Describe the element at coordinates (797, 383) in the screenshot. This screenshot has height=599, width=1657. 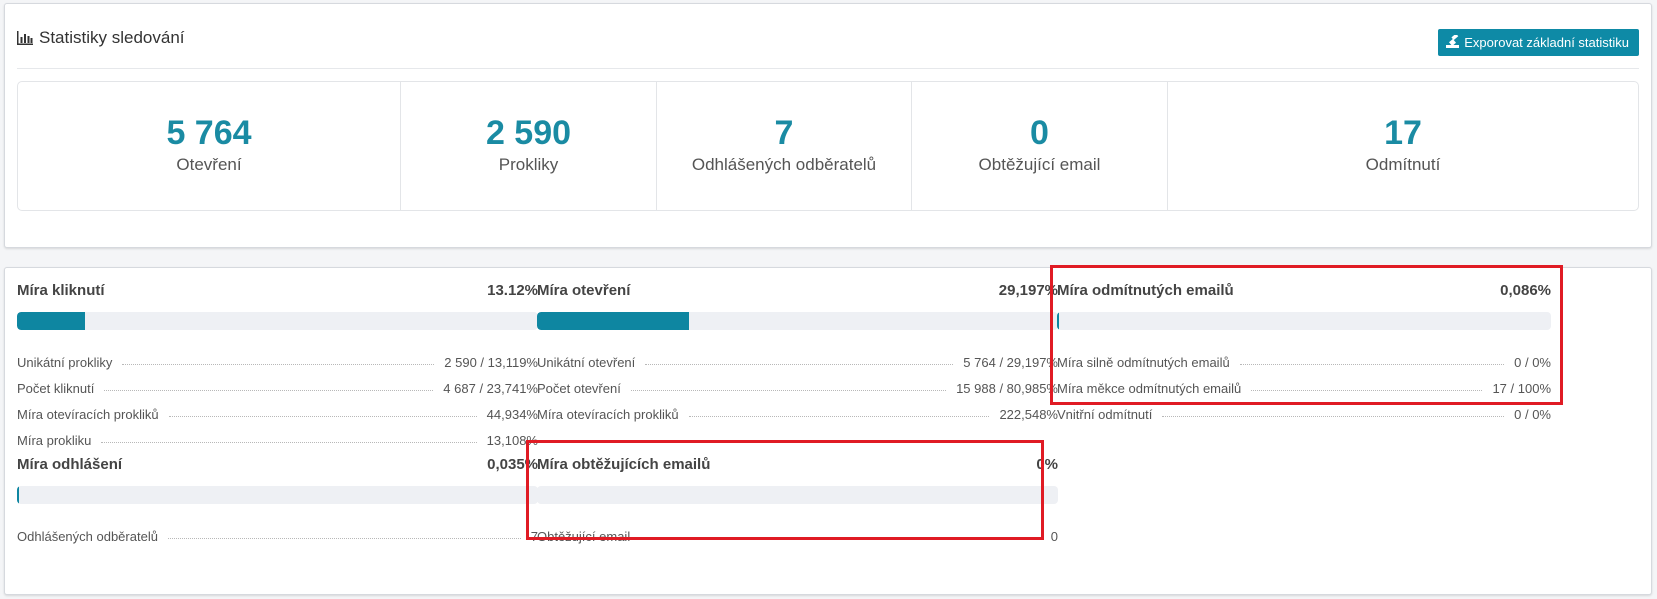
I see `stat-row: Počet otevření 15 988 / 80,985%` at that location.